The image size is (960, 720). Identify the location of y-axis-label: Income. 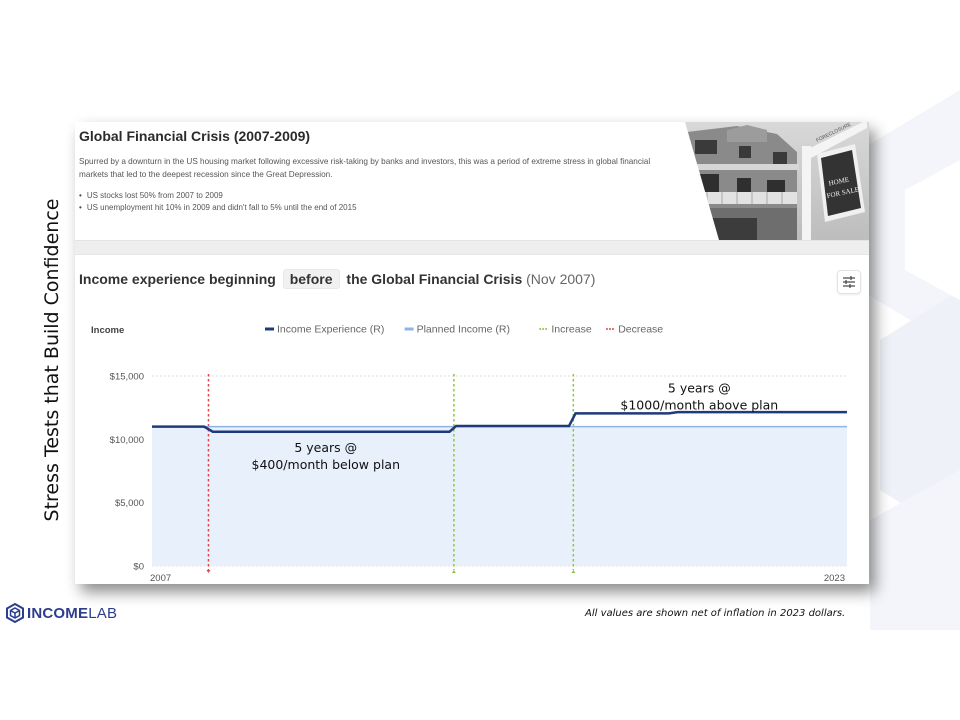
(107, 330).